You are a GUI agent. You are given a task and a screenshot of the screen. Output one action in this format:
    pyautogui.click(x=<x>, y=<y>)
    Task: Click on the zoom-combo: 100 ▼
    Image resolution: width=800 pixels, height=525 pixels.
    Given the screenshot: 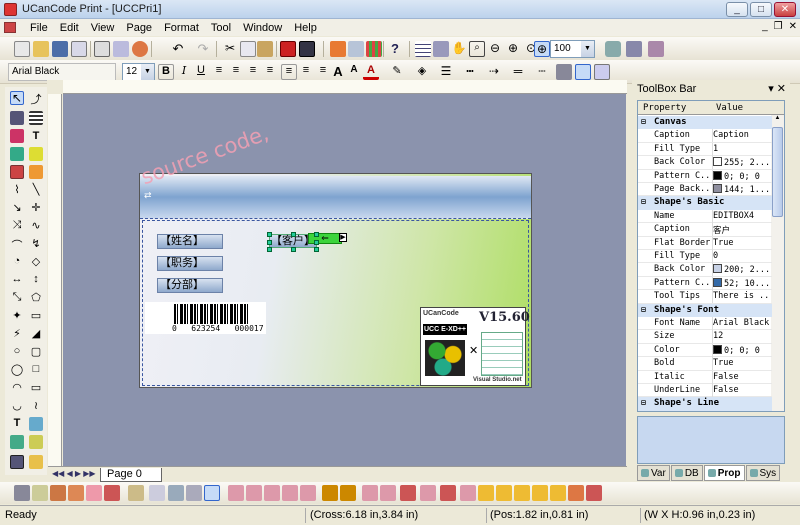 What is the action you would take?
    pyautogui.click(x=572, y=49)
    